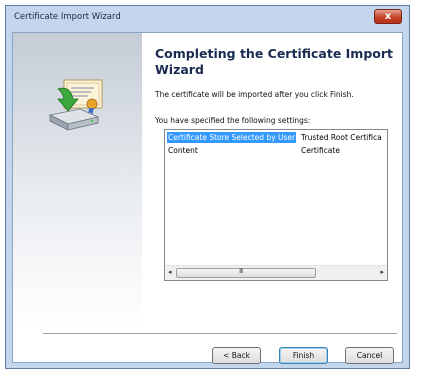  I want to click on page-title: Completing the Certificate Import Wizard, so click(274, 61).